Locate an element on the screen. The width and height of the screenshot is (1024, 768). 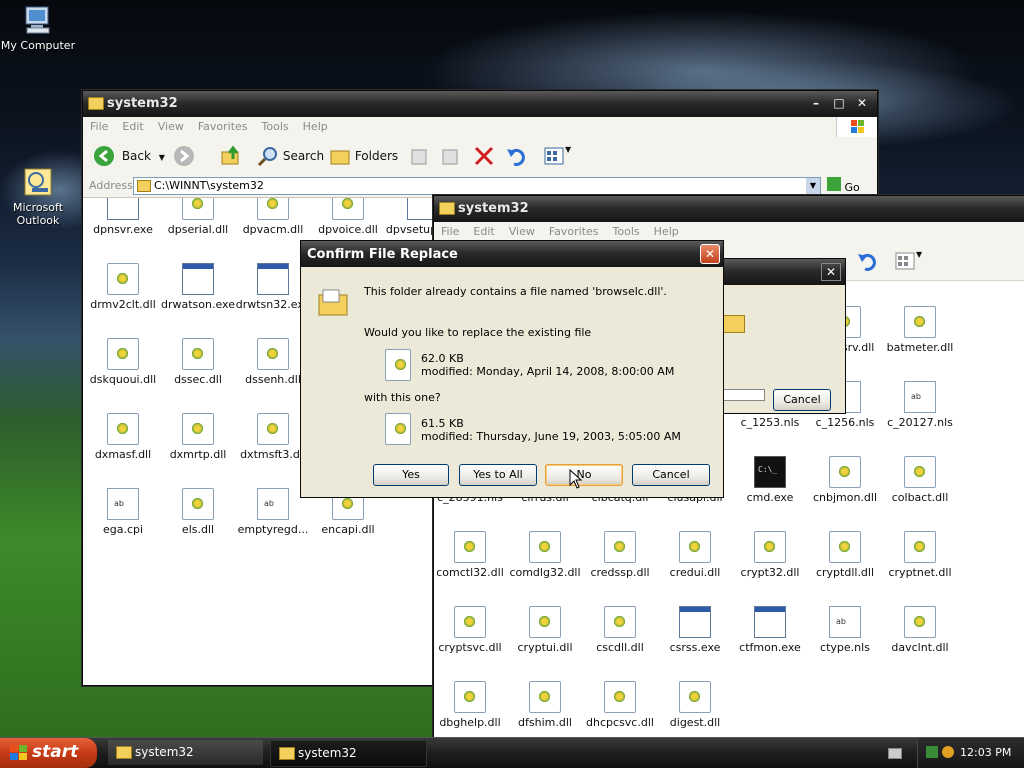
file-item: comdlg32.dll is located at coordinates (545, 555).